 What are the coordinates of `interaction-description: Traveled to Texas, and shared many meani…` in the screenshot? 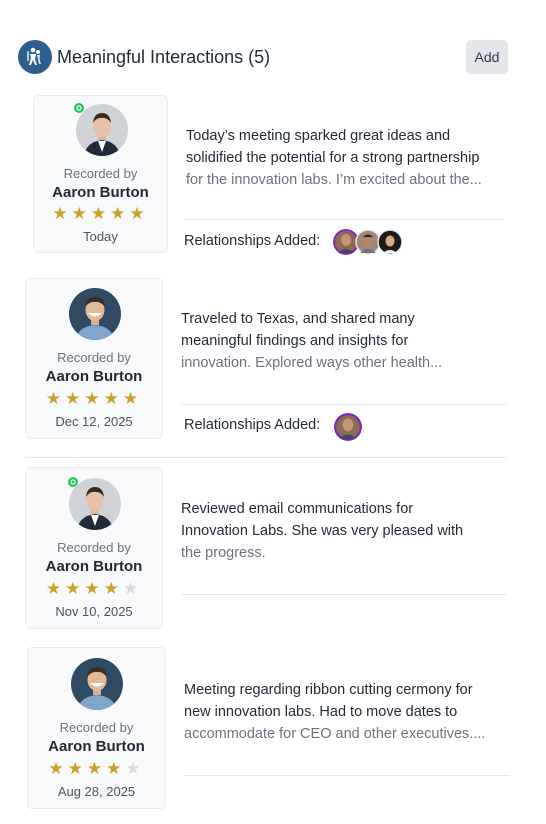 It's located at (341, 341).